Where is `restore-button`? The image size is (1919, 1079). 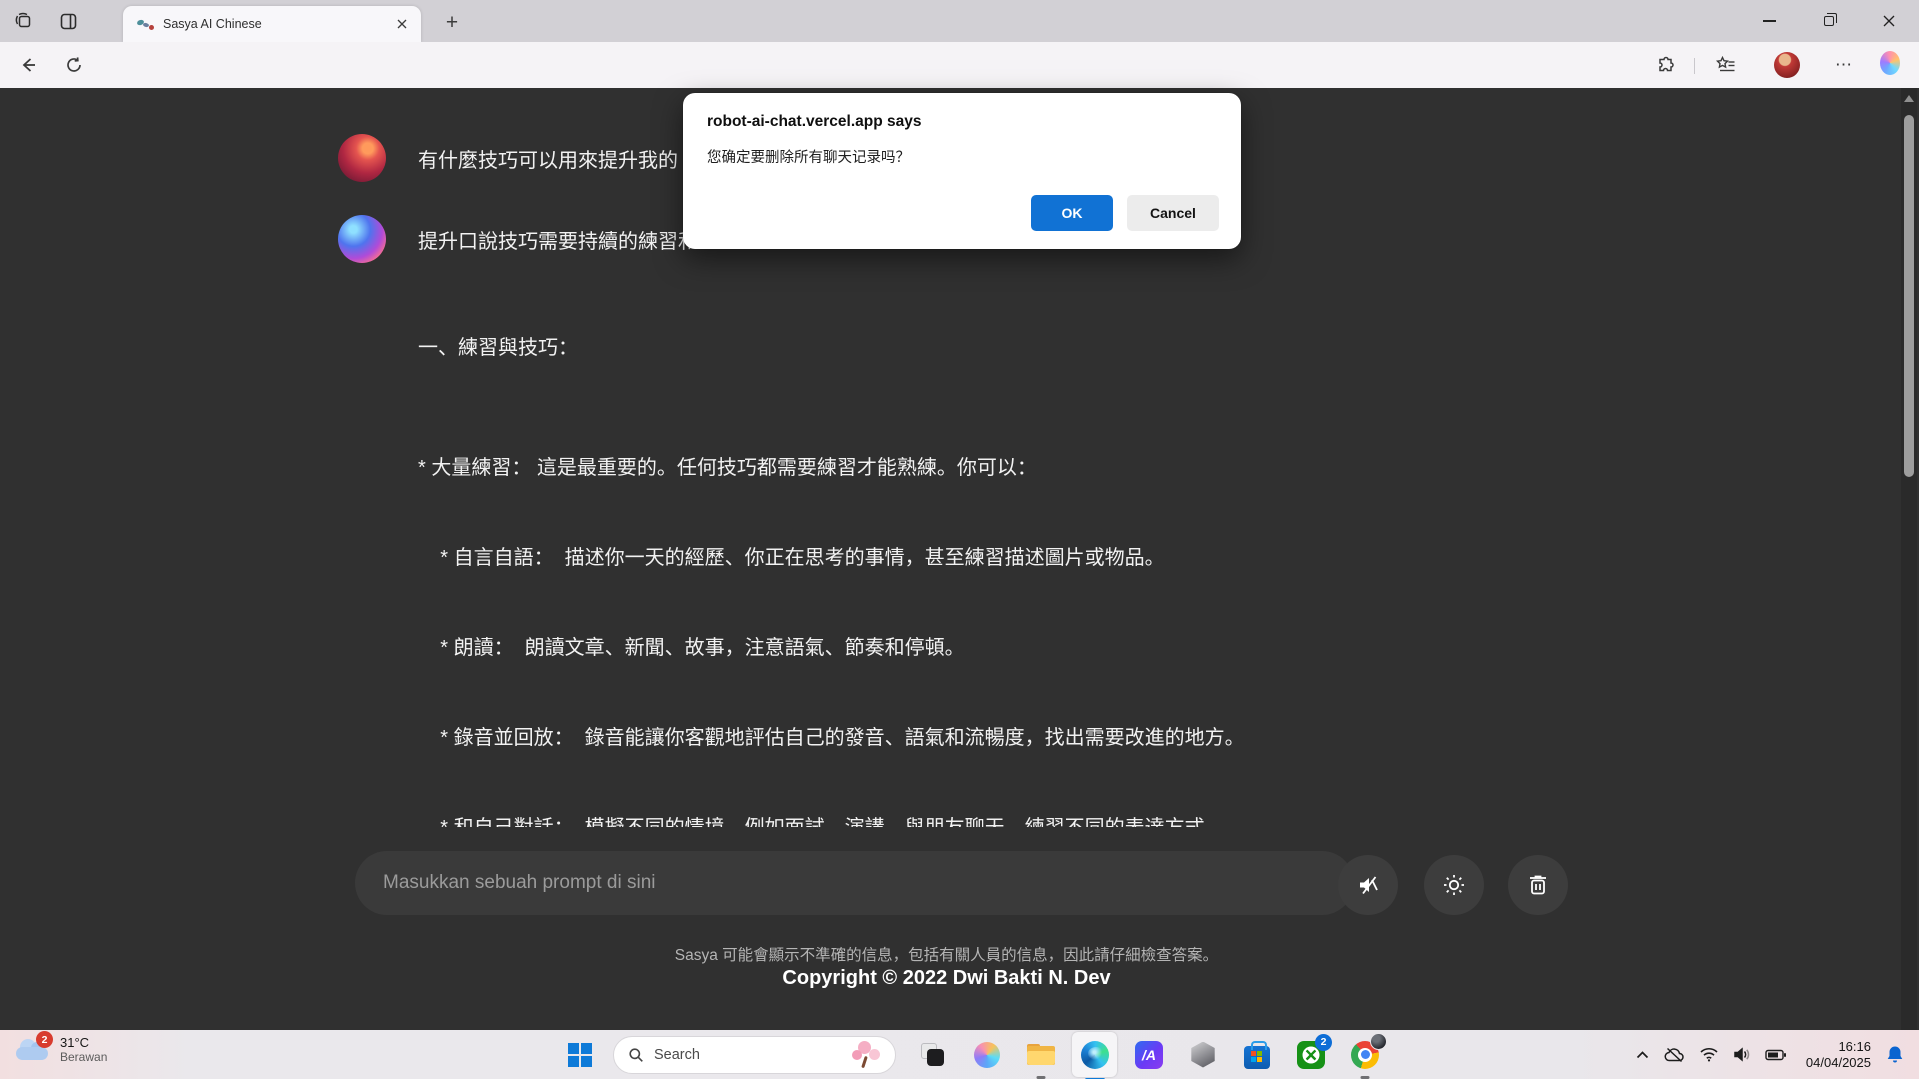
restore-button is located at coordinates (1829, 21).